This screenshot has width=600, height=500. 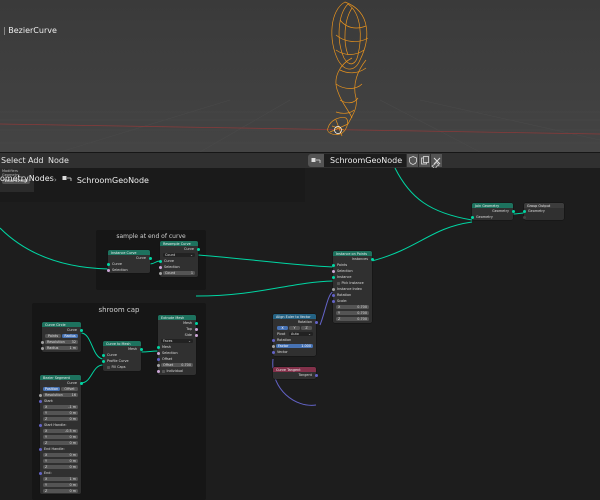 I want to click on menu-select: Select, so click(x=13, y=160).